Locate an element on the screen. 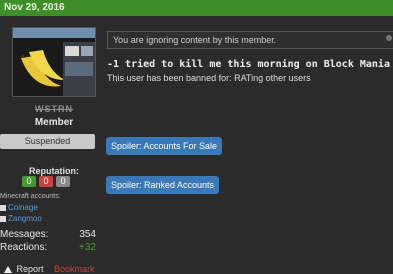  reputation-neutral: 0 is located at coordinates (63, 181).